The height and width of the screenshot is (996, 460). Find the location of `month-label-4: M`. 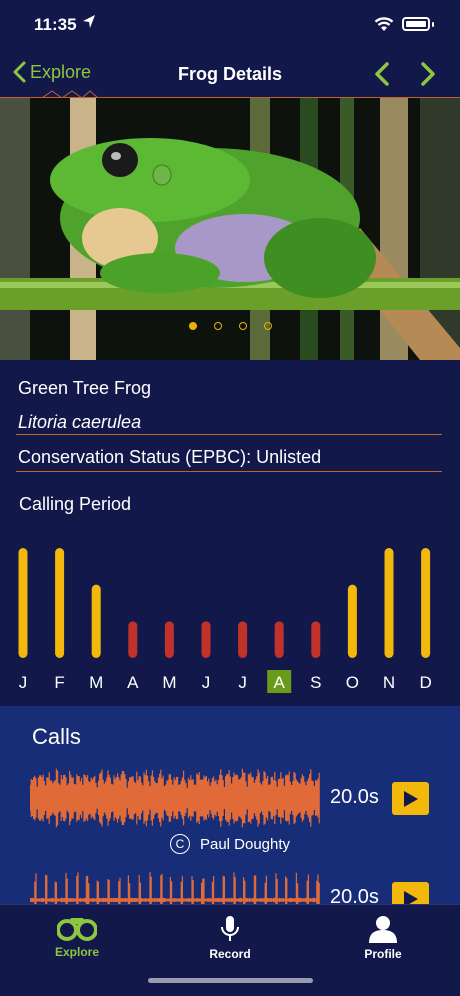

month-label-4: M is located at coordinates (169, 682).